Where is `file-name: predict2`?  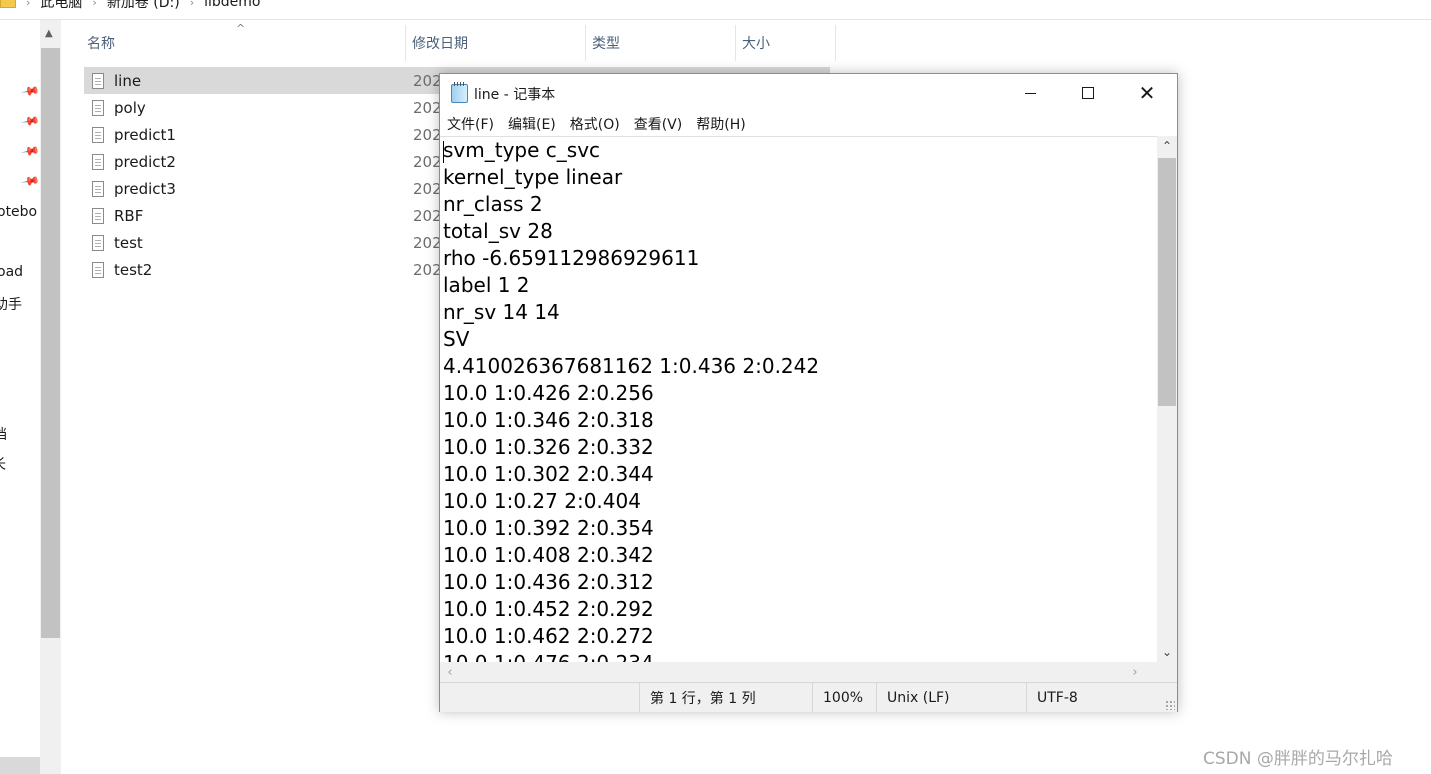
file-name: predict2 is located at coordinates (145, 161).